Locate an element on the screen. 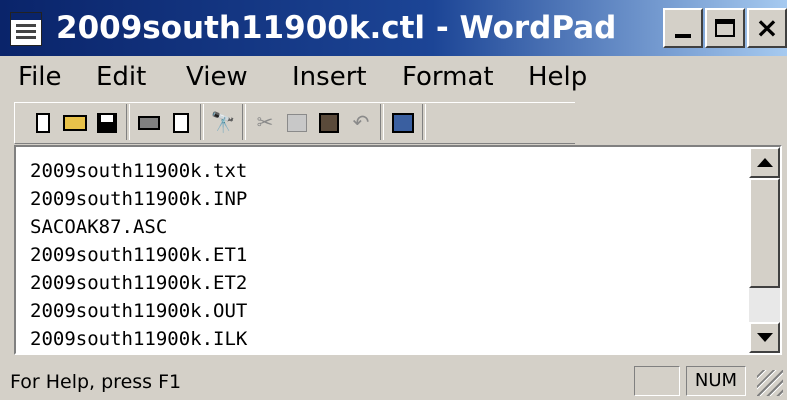 The height and width of the screenshot is (400, 787). copy-icon is located at coordinates (297, 123).